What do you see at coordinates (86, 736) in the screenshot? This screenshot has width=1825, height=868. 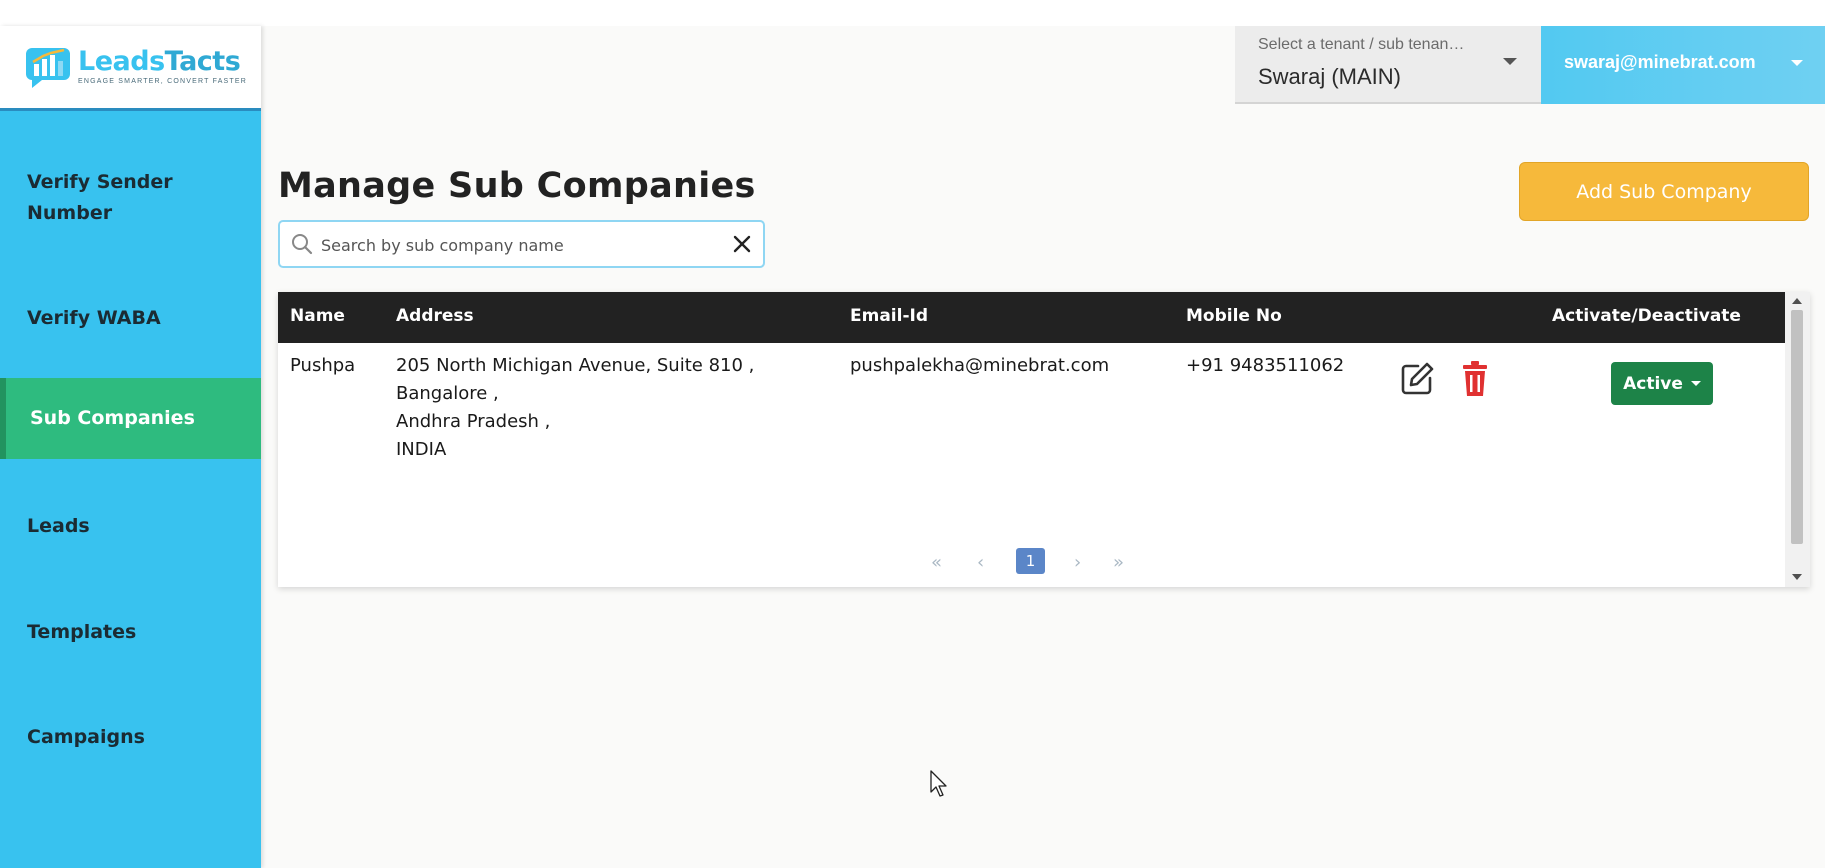 I see `sidebar-item-label: Campaigns` at bounding box center [86, 736].